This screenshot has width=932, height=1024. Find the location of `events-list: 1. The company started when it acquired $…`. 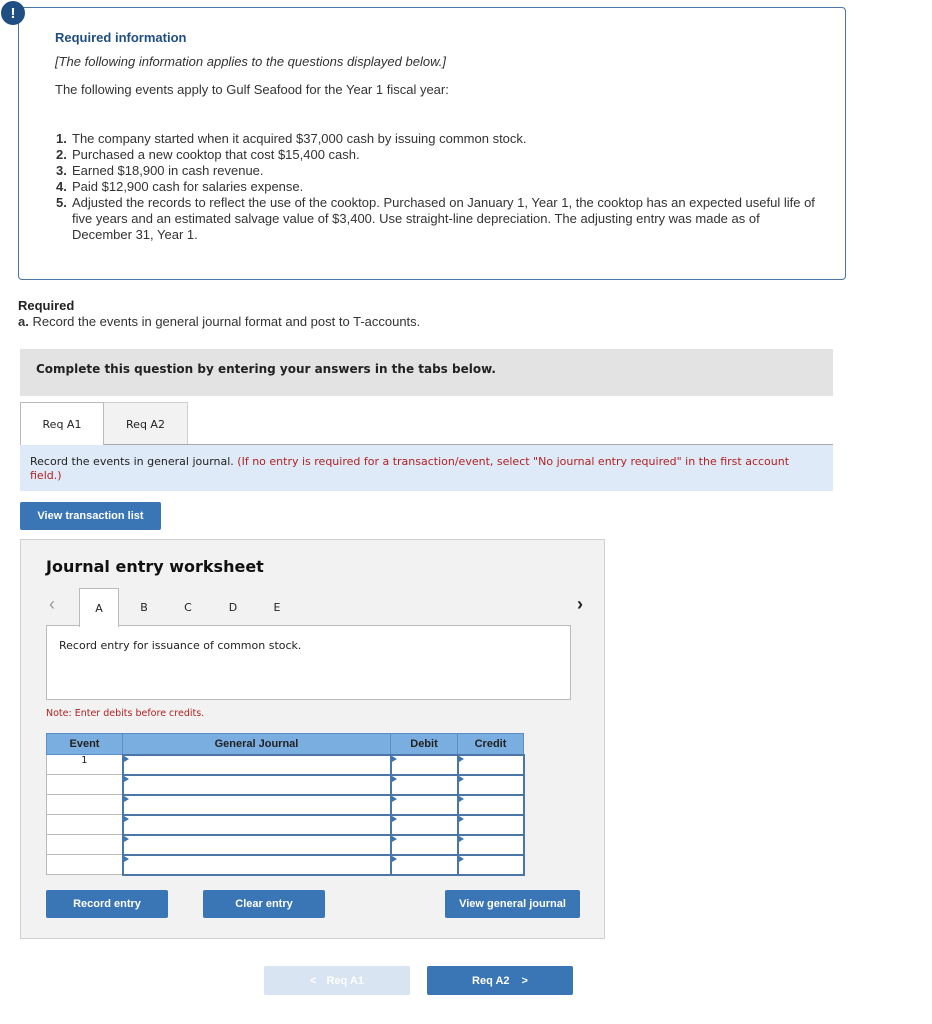

events-list: 1. The company started when it acquired $… is located at coordinates (436, 187).